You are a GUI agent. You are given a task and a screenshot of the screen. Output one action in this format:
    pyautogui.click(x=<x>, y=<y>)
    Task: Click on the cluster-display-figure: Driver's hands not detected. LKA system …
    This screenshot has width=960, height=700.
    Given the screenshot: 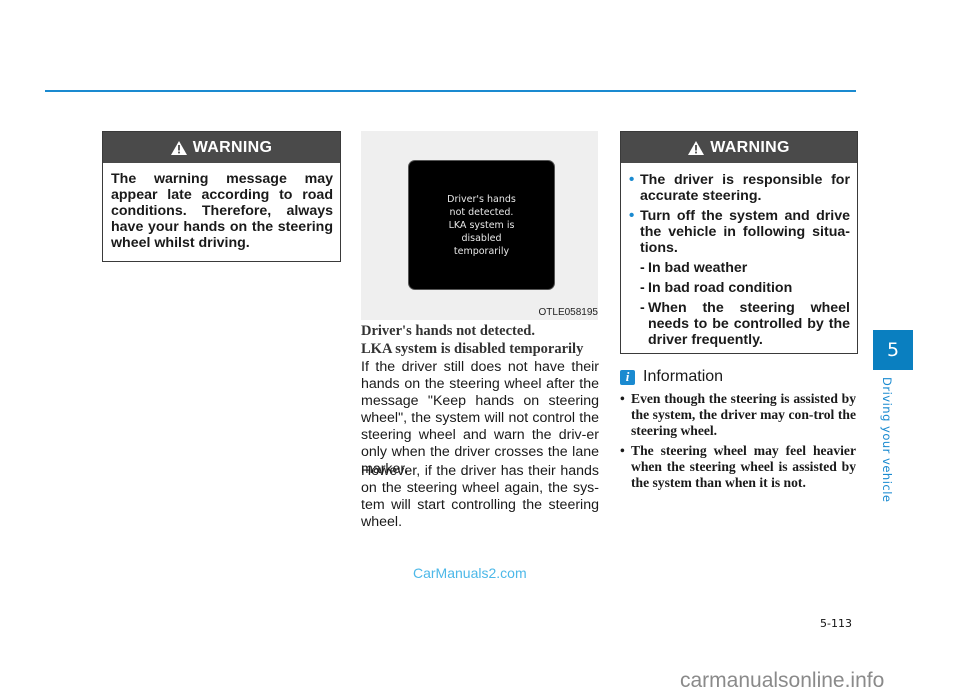 What is the action you would take?
    pyautogui.click(x=479, y=225)
    